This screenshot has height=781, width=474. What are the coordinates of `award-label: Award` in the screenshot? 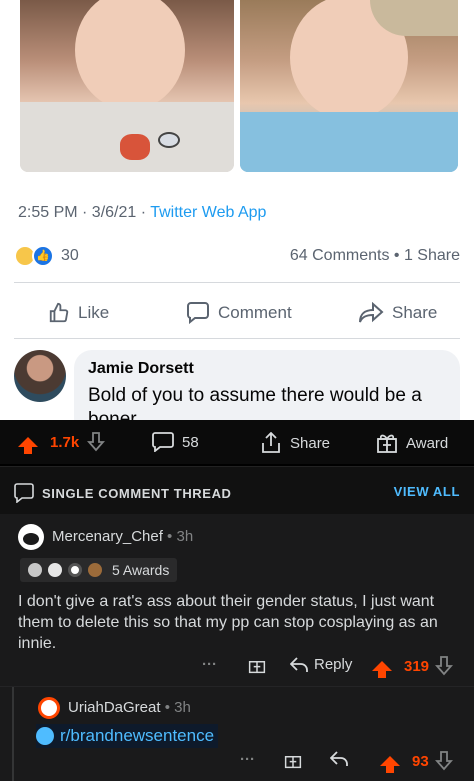 It's located at (427, 443).